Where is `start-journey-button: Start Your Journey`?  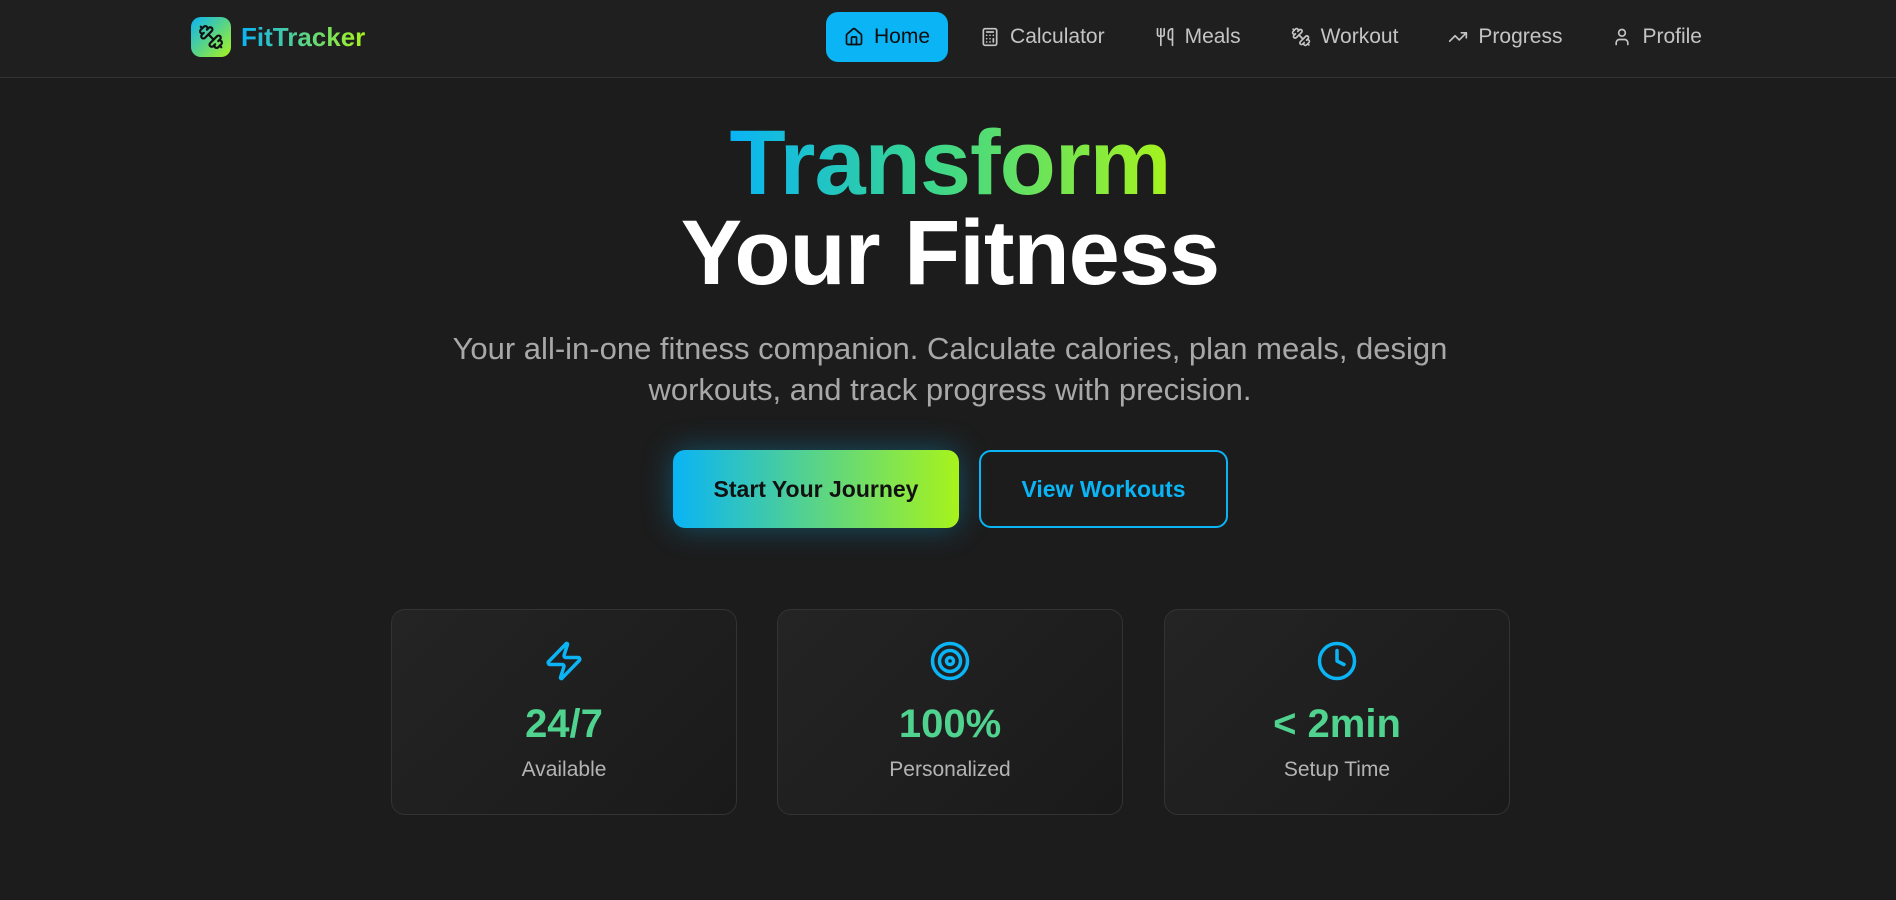
start-journey-button: Start Your Journey is located at coordinates (816, 489).